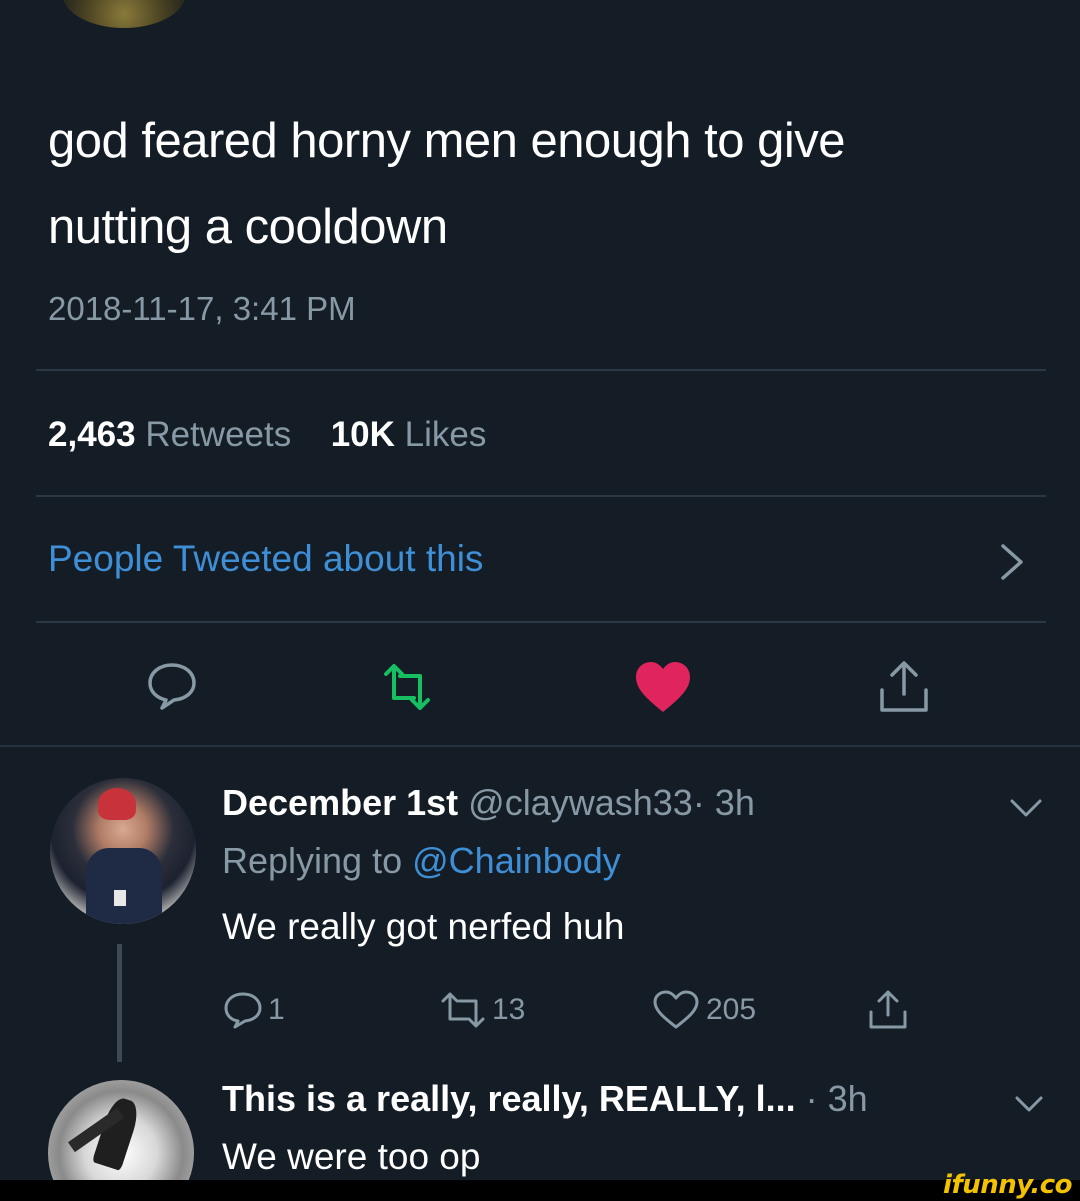 This screenshot has height=1201, width=1080. I want to click on replying-to: Replying to @Chainbody, so click(421, 861).